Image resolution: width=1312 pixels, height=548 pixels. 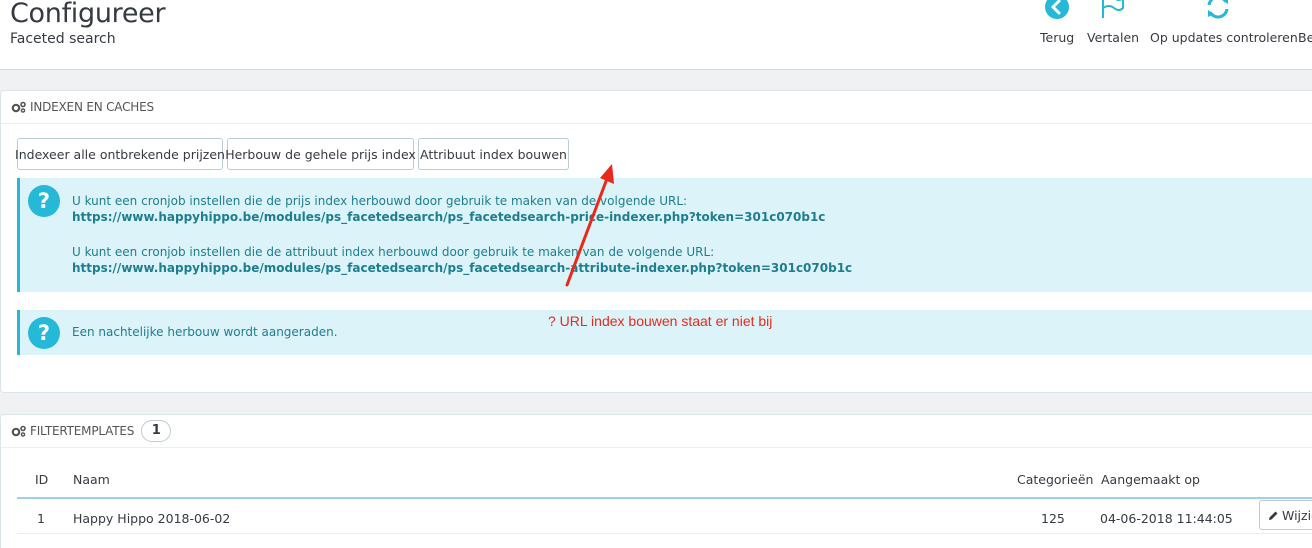 What do you see at coordinates (63, 39) in the screenshot?
I see `page-subtitle: Faceted search` at bounding box center [63, 39].